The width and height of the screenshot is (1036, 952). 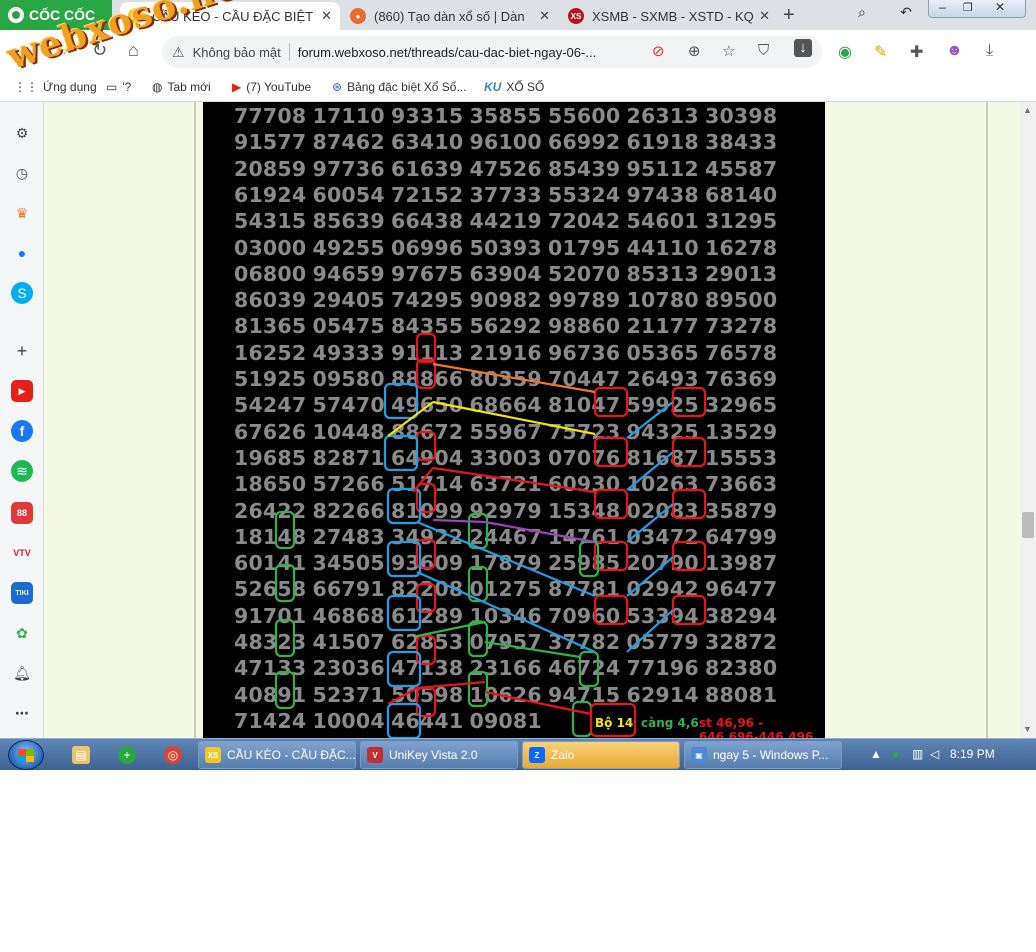 I want to click on divider, so click(x=289, y=52).